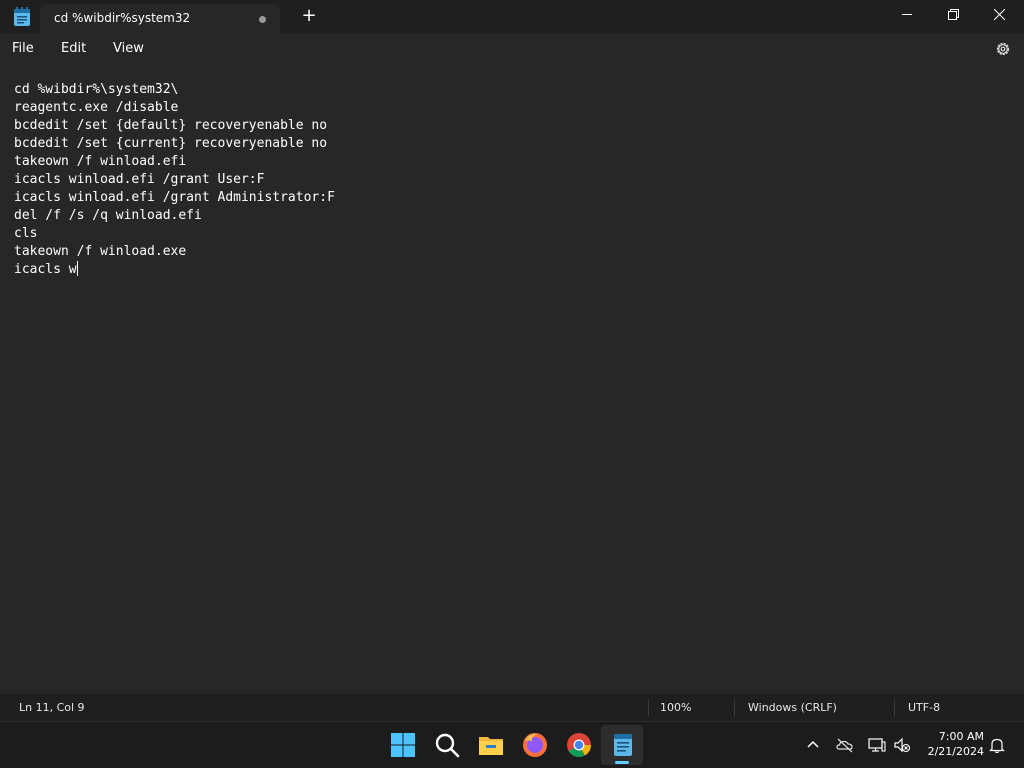  Describe the element at coordinates (171, 143) in the screenshot. I see `editor-line: bcdedit /set {current} recoveryenable no` at that location.